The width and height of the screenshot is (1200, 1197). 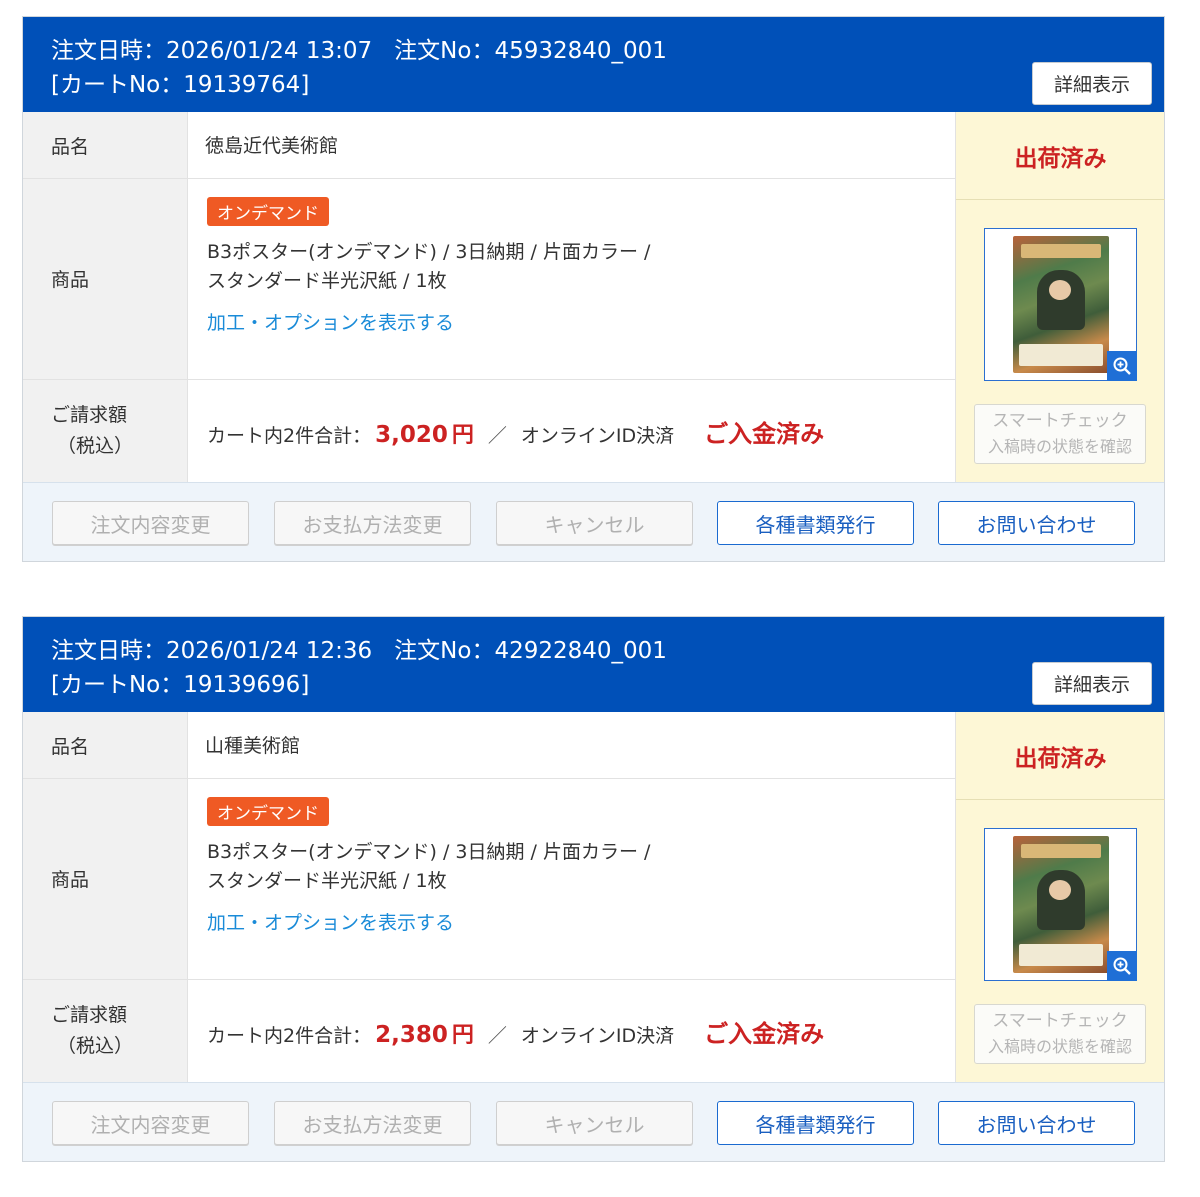 I want to click on amount-cell: カート内2件合計： 3,020 円 ／ オンラインID決済 ご入金済み, so click(x=571, y=431).